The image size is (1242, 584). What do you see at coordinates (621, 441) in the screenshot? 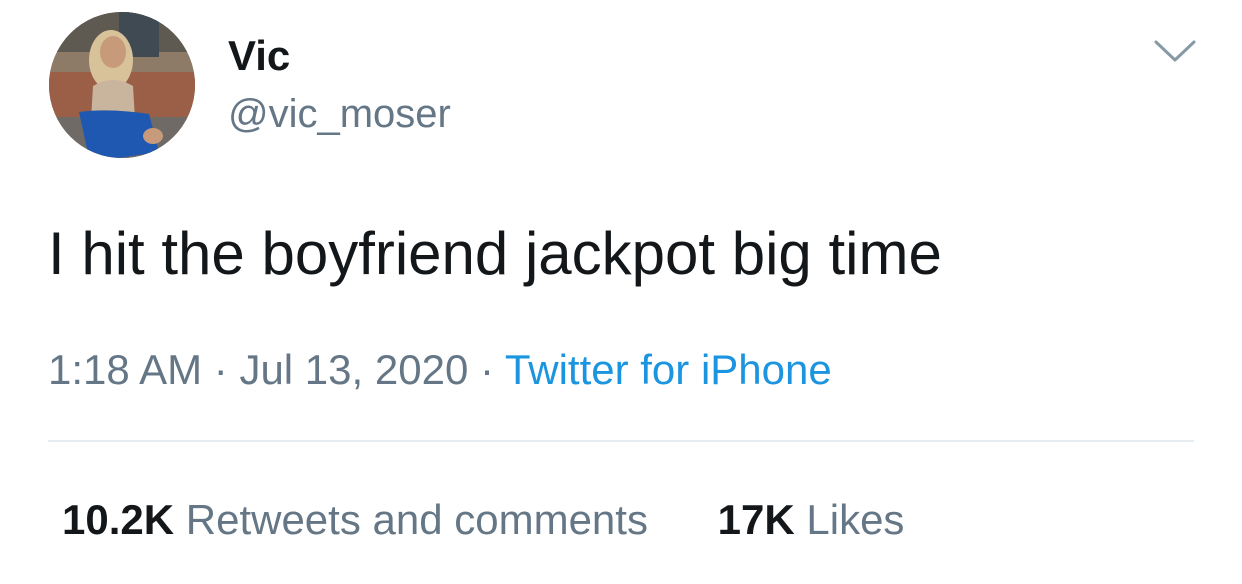
I see `divider` at bounding box center [621, 441].